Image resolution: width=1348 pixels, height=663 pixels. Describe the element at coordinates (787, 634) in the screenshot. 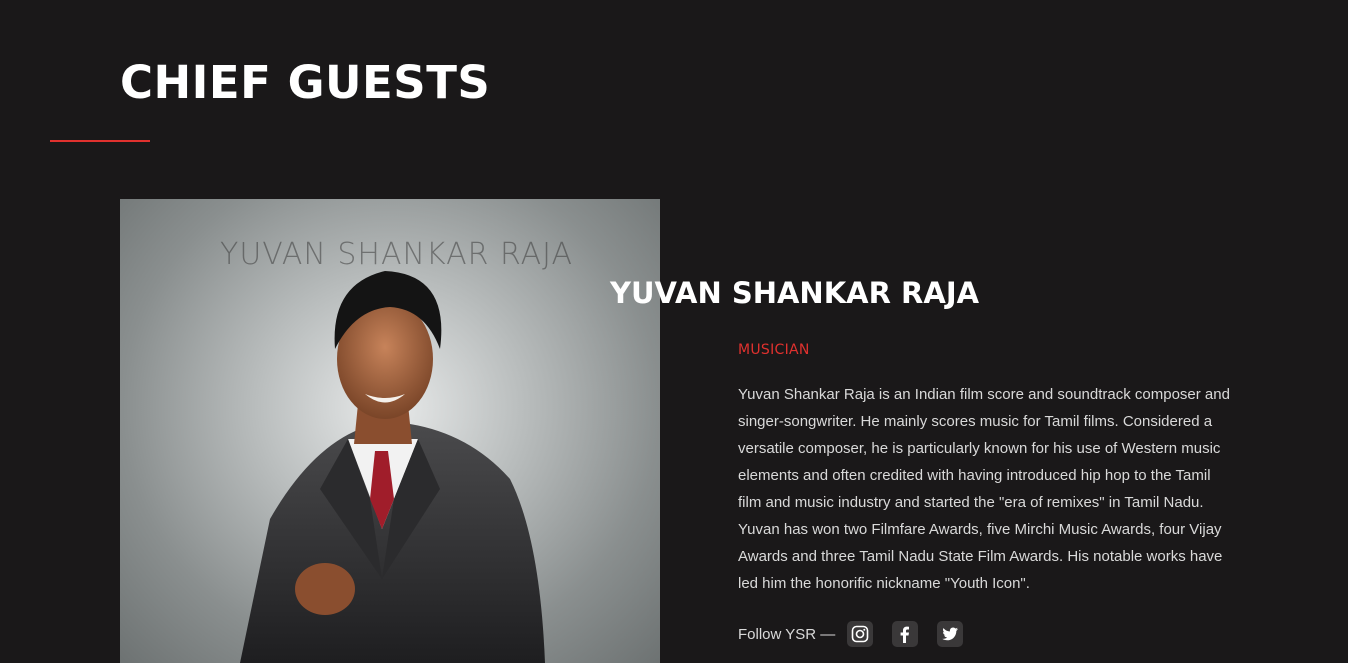

I see `follow-label: Follow YSR —` at that location.